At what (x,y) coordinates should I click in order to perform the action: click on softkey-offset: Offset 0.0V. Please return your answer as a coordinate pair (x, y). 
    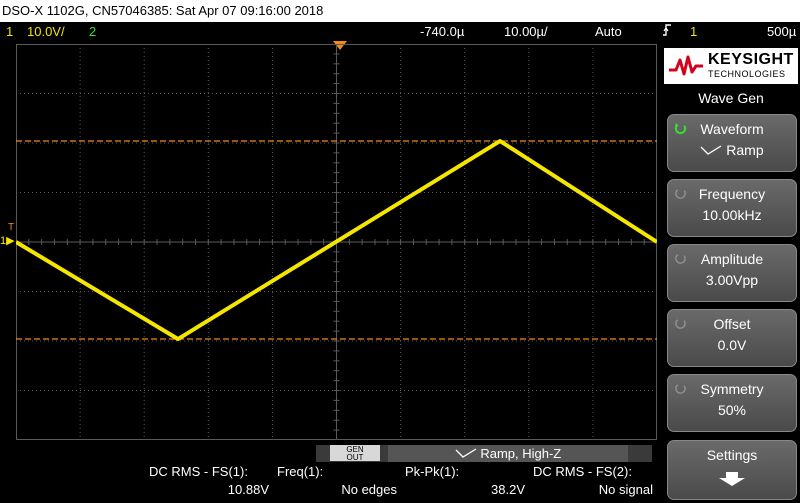
    Looking at the image, I should click on (732, 338).